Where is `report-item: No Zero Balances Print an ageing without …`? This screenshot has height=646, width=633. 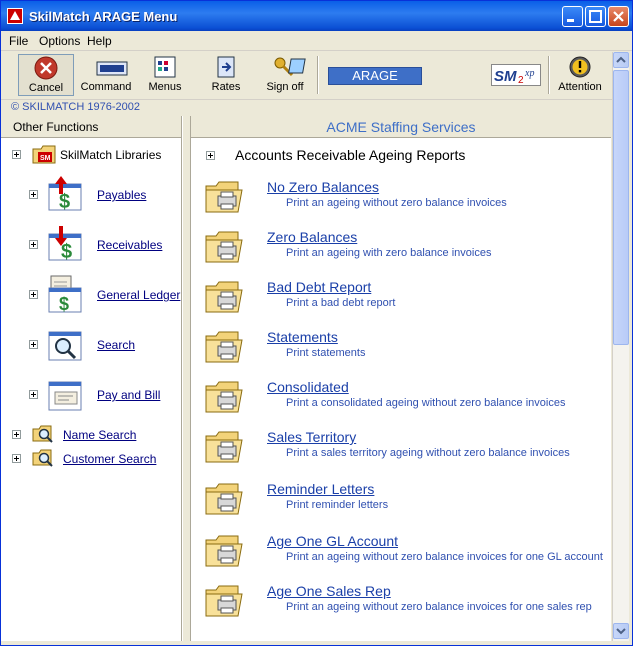
report-item: No Zero Balances Print an ageing without … is located at coordinates (401, 203).